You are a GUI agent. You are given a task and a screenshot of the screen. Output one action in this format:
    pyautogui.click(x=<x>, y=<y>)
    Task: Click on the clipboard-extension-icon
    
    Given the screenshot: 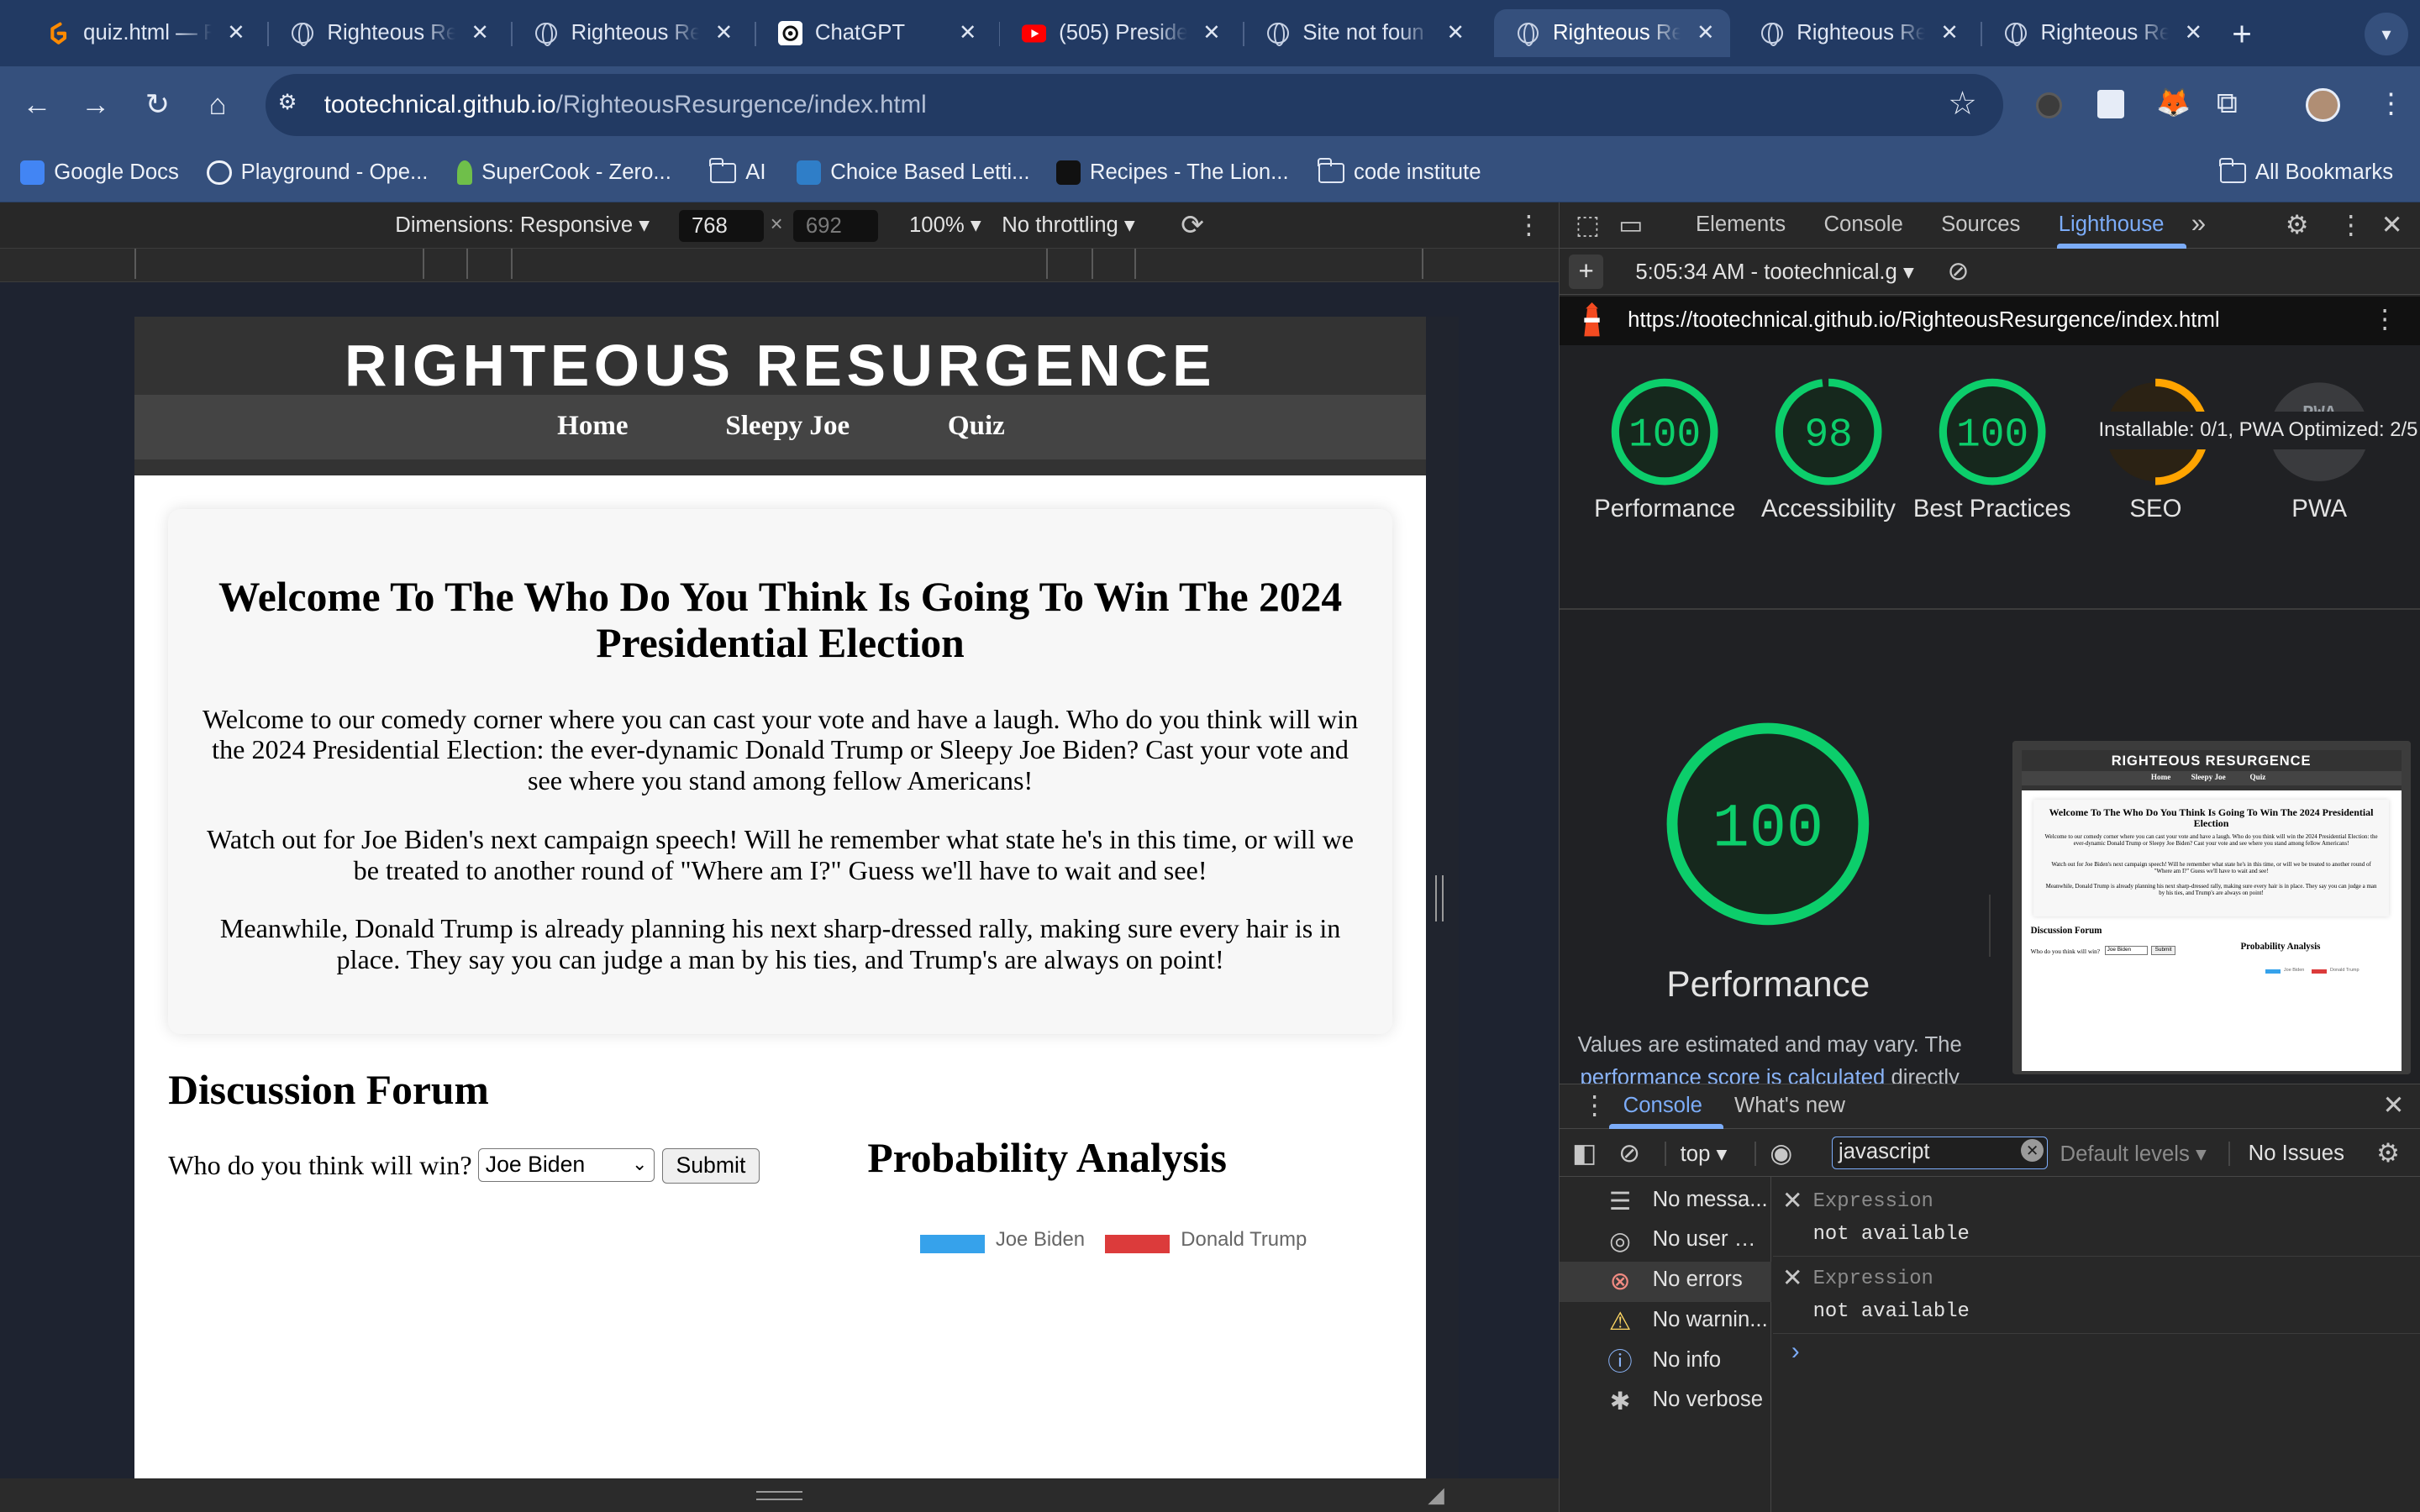 What is the action you would take?
    pyautogui.click(x=2110, y=104)
    